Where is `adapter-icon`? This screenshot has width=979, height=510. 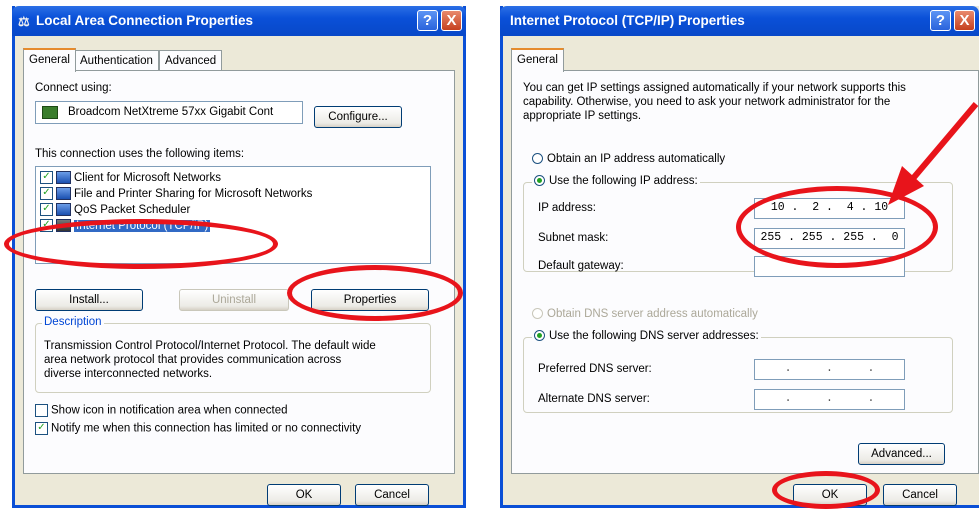 adapter-icon is located at coordinates (50, 112).